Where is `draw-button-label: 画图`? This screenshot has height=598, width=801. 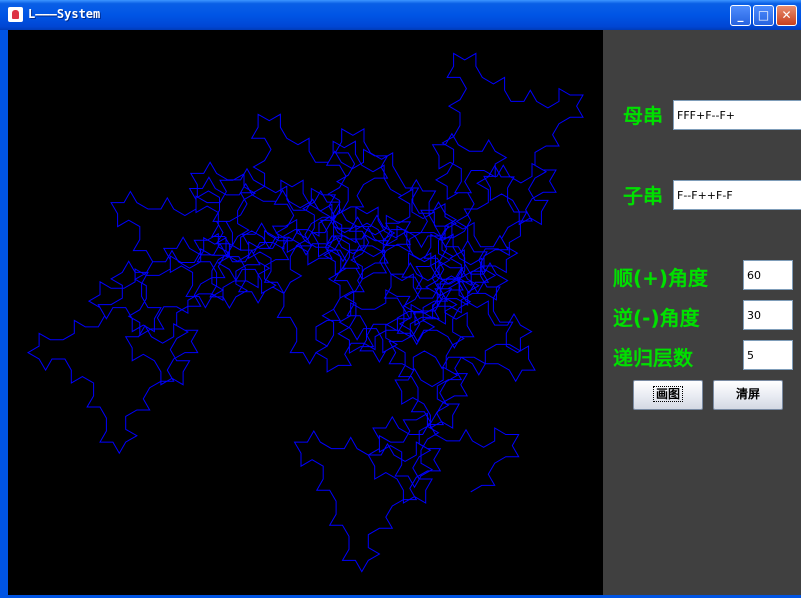
draw-button-label: 画图 is located at coordinates (667, 394).